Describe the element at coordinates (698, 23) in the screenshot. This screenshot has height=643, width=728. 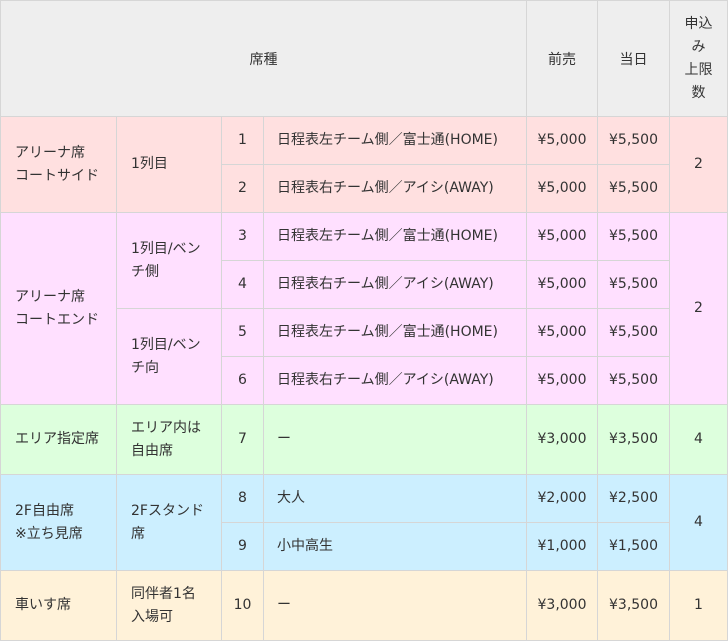
I see `header-limit-line: 申込` at that location.